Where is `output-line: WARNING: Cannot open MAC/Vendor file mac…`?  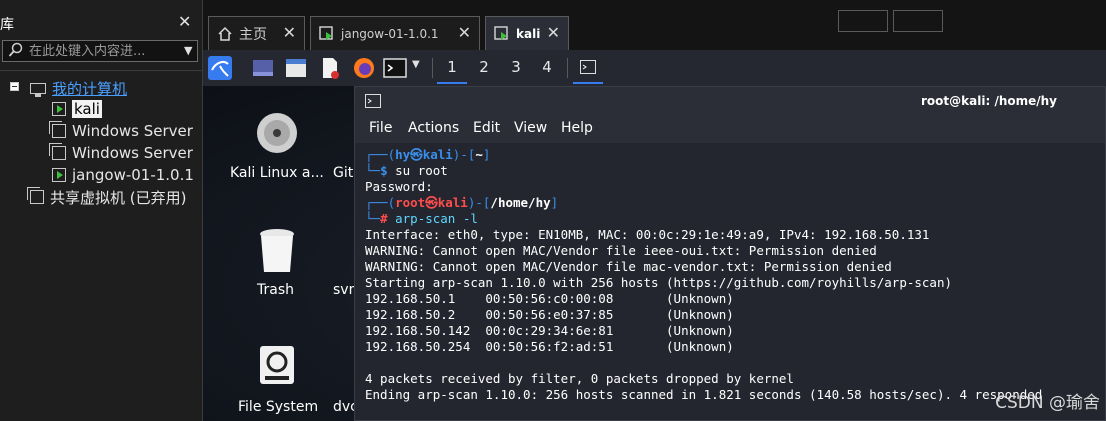 output-line: WARNING: Cannot open MAC/Vendor file mac… is located at coordinates (628, 266).